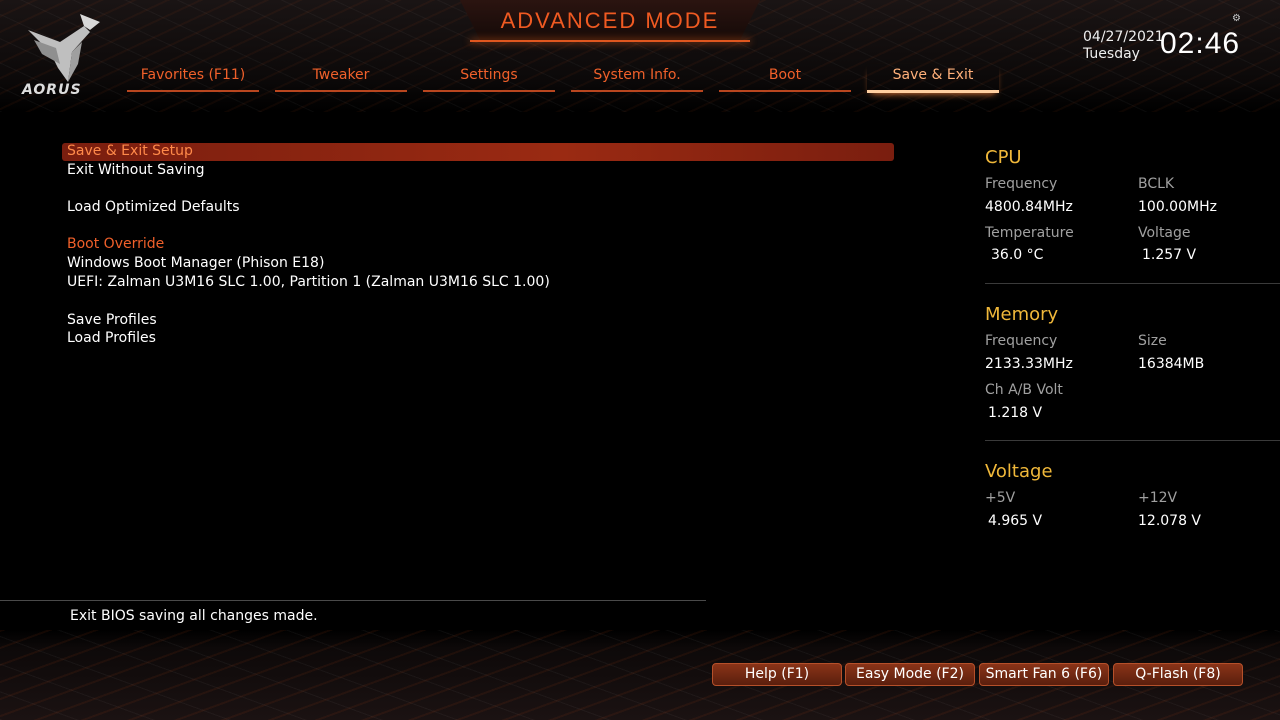  Describe the element at coordinates (195, 263) in the screenshot. I see `boot-option-windows: Windows Boot Manager (Phison E18)` at that location.